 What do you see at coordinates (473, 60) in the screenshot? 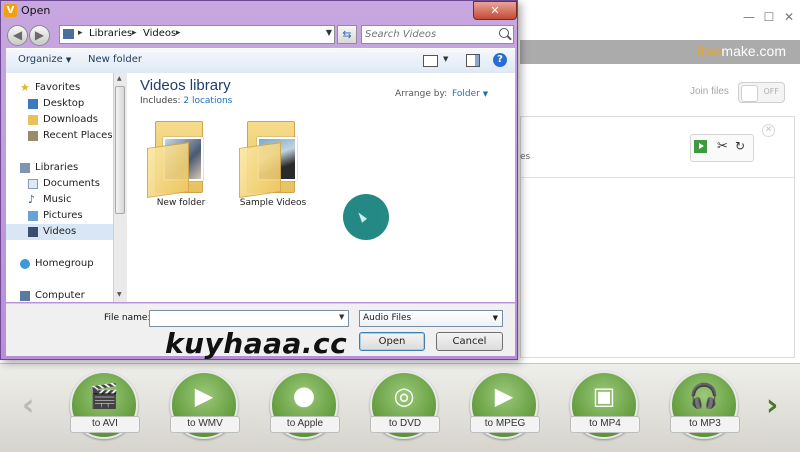
I see `preview-pane-icon` at bounding box center [473, 60].